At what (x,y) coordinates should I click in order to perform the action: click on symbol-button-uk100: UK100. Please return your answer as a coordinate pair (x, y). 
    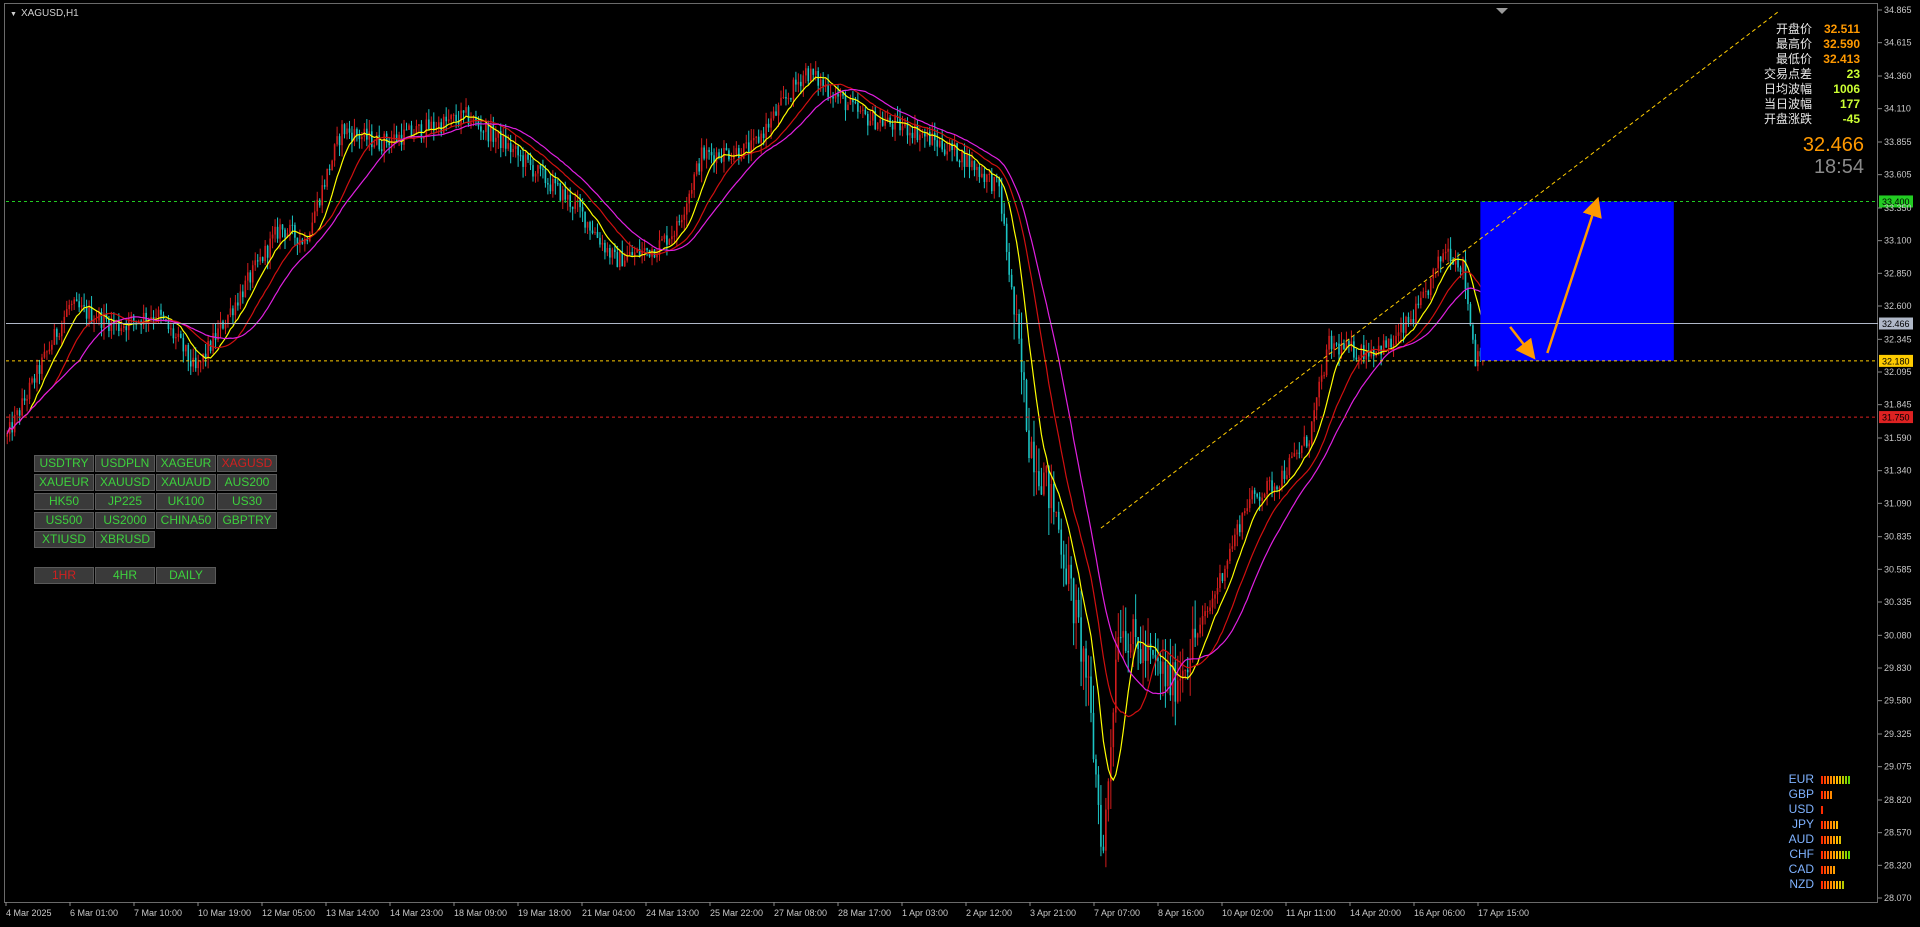
    Looking at the image, I should click on (186, 501).